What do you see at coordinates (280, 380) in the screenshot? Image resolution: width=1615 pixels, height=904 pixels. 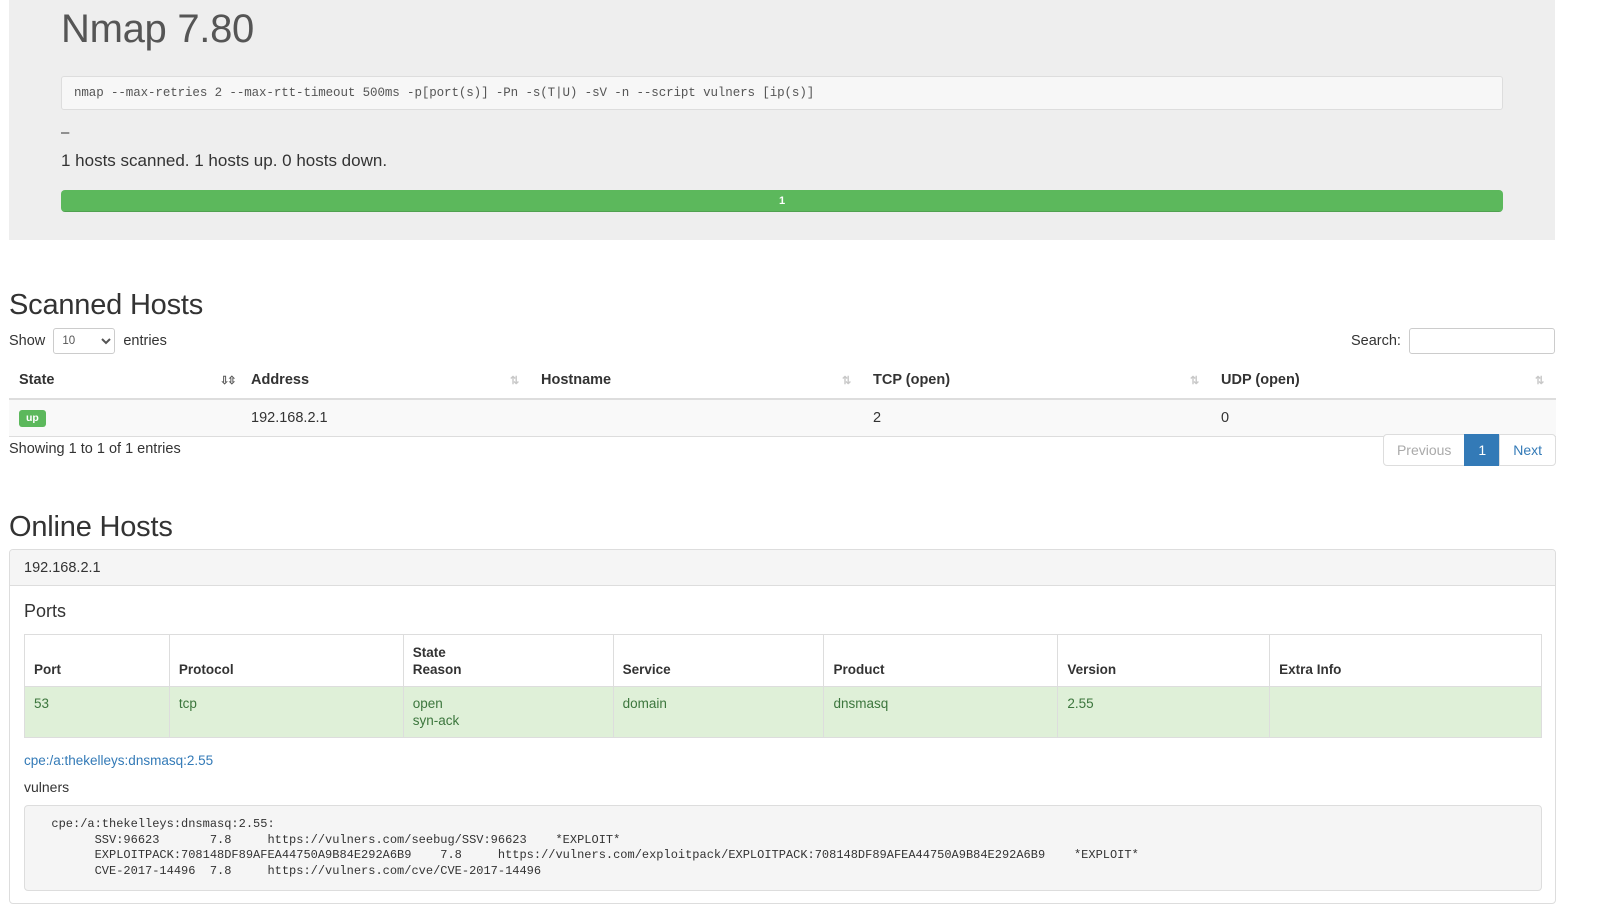 I see `column-label-address: Address` at bounding box center [280, 380].